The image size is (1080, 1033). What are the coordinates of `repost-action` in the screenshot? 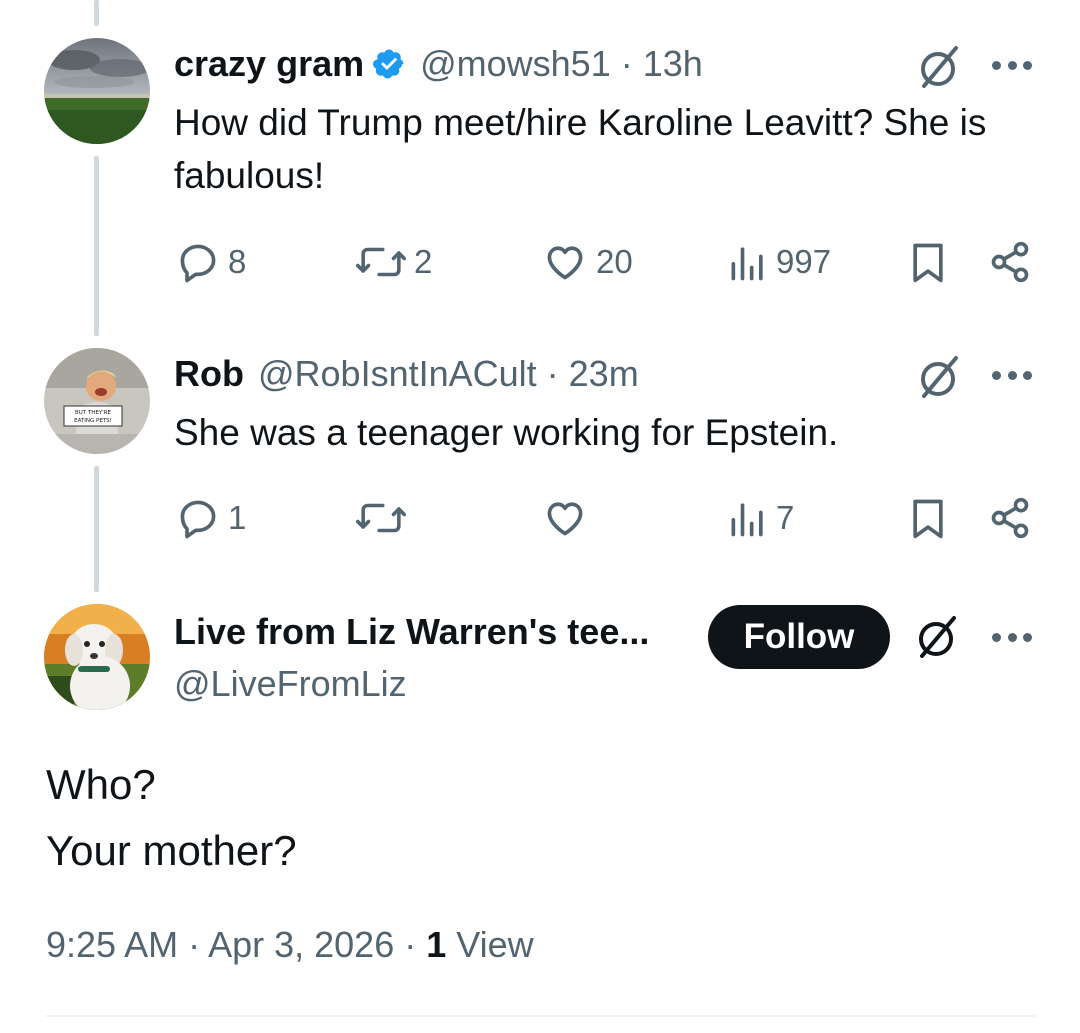 It's located at (381, 518).